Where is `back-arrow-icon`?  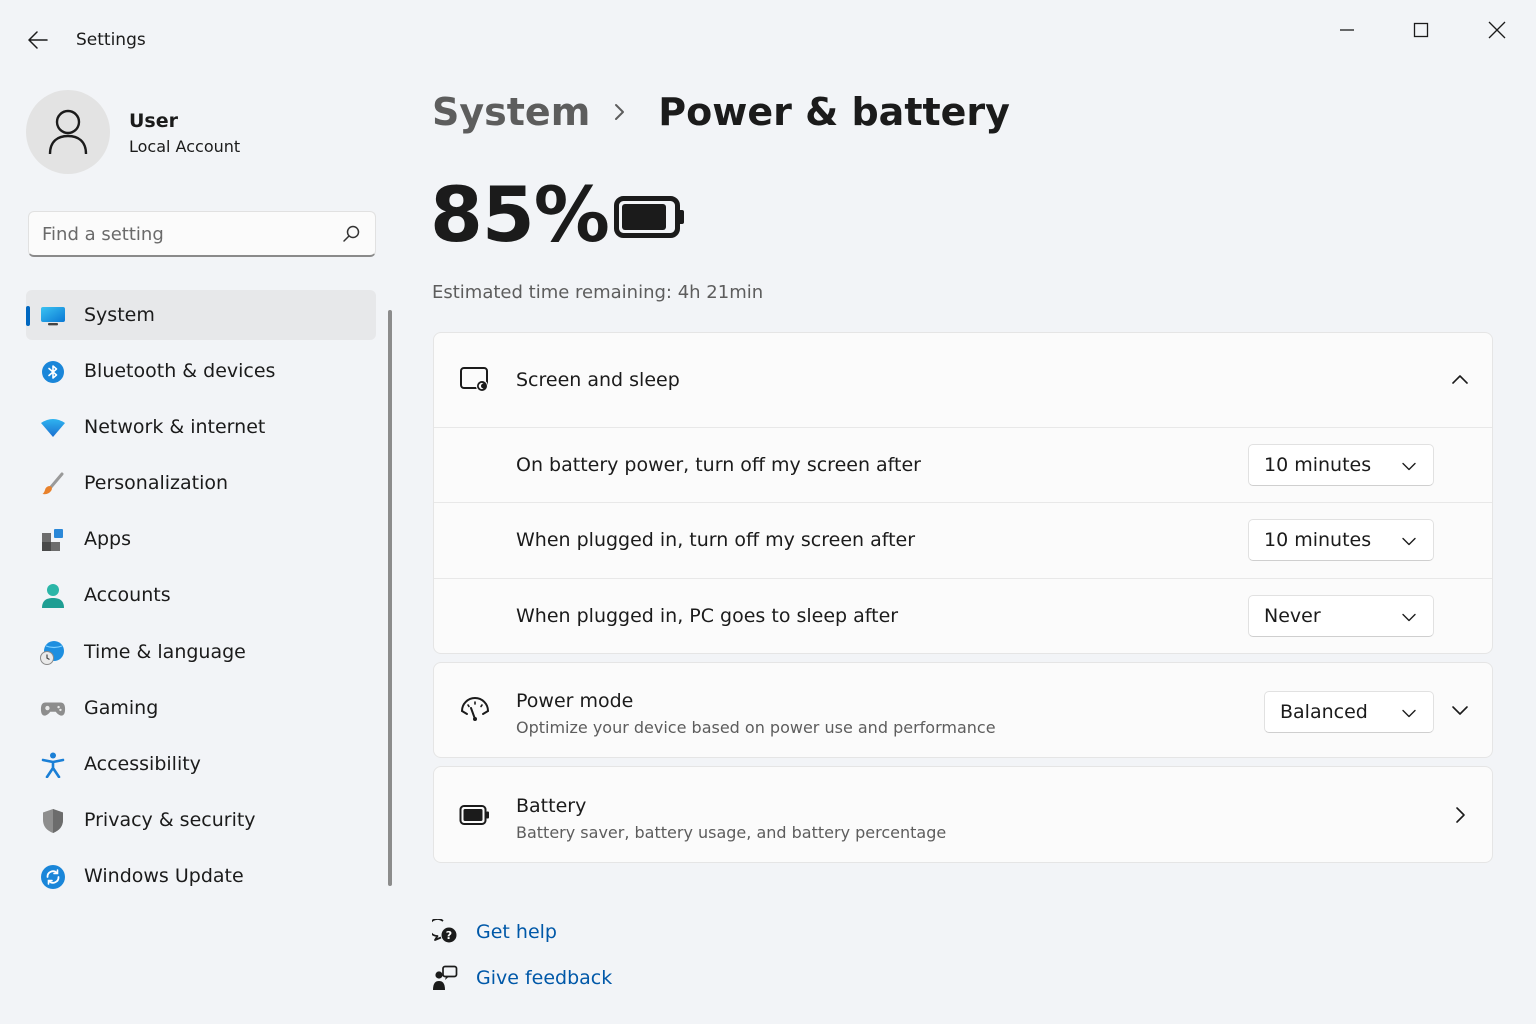 back-arrow-icon is located at coordinates (38, 40).